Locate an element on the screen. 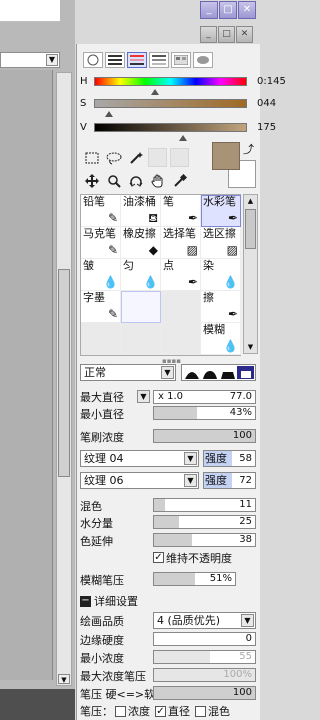  close-button: ✕ is located at coordinates (247, 10).